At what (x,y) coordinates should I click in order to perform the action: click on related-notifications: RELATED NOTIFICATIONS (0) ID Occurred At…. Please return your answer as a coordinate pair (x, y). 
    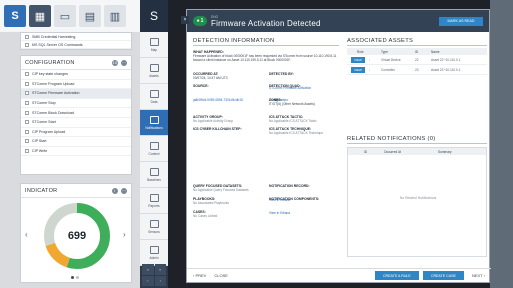
    Looking at the image, I should click on (417, 196).